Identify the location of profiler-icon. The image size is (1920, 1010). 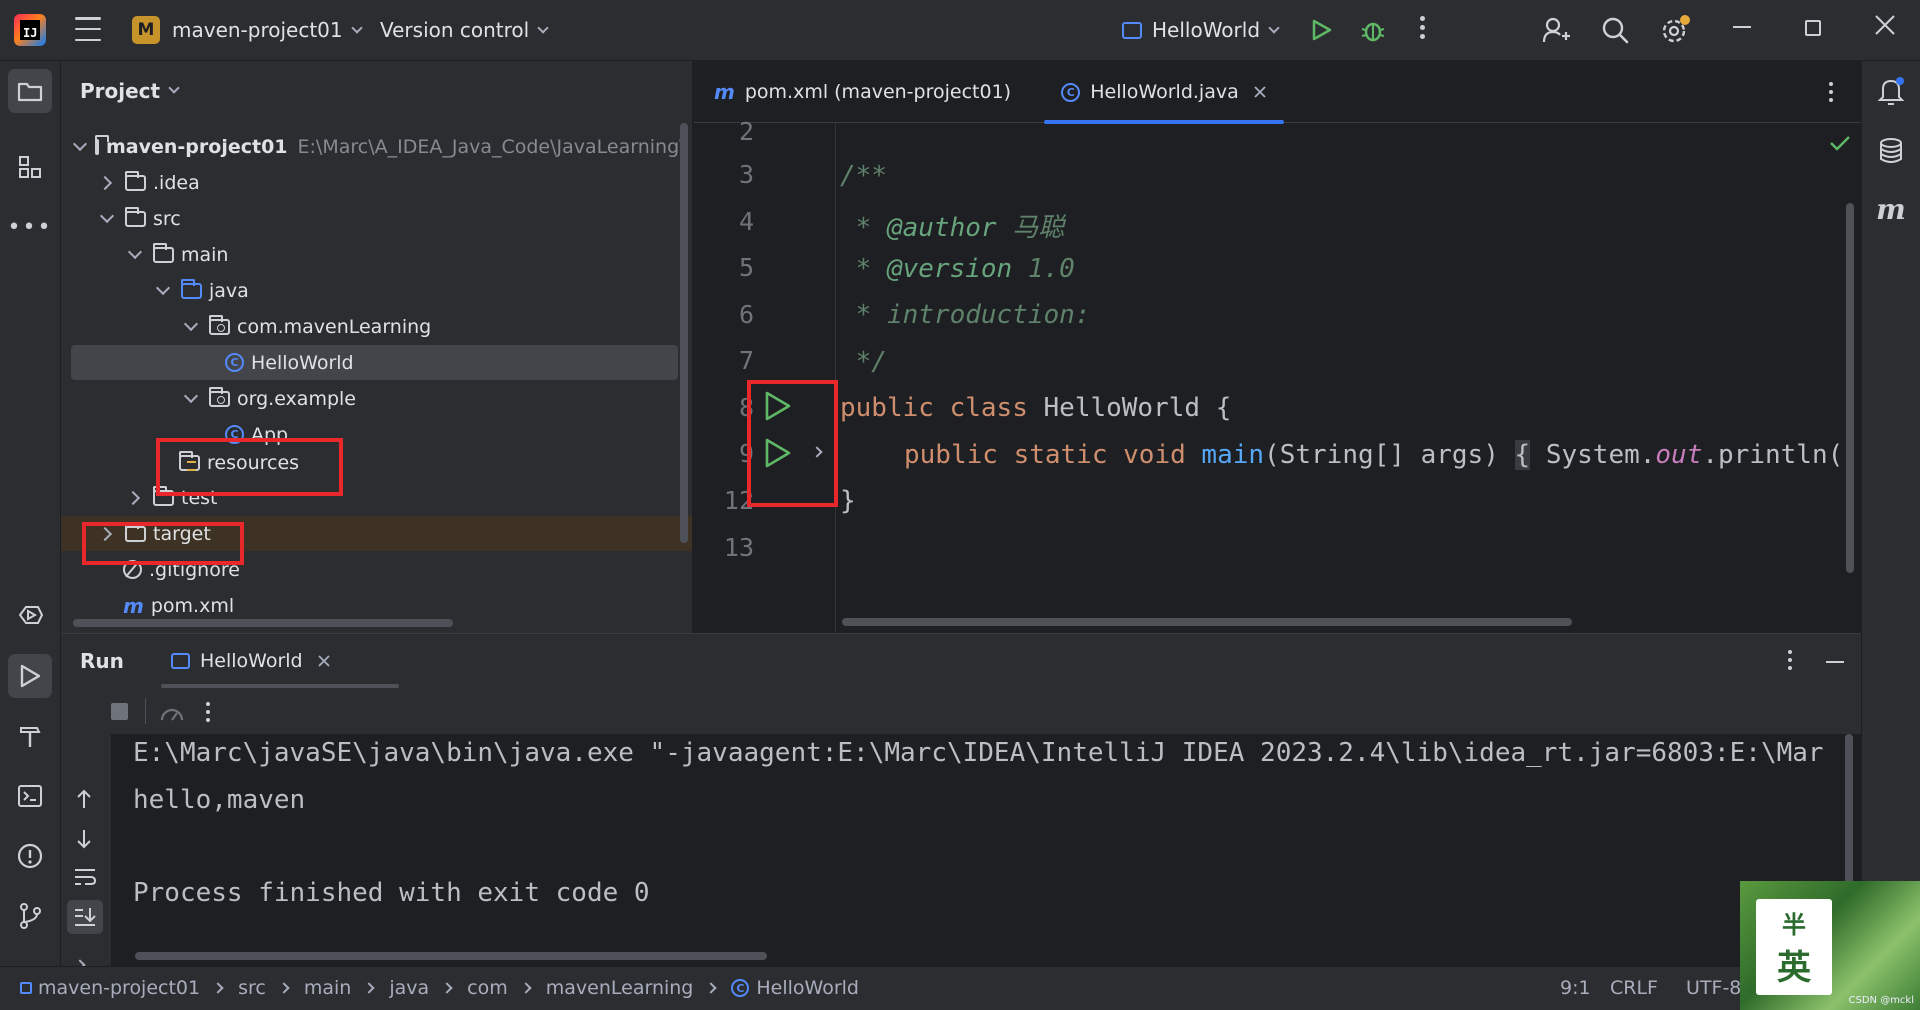
(172, 712).